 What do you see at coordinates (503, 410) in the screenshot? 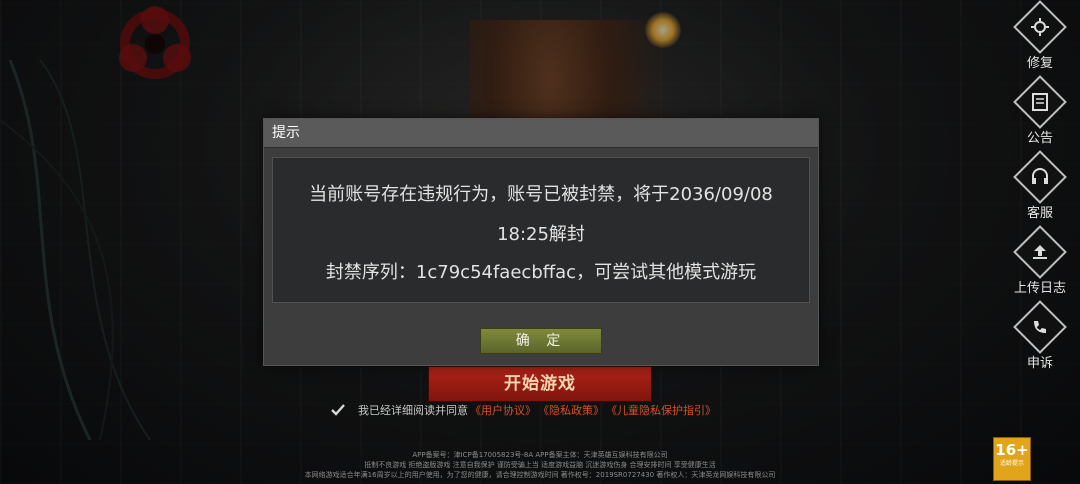
I see `user-agreement-link: 《用户协议》` at bounding box center [503, 410].